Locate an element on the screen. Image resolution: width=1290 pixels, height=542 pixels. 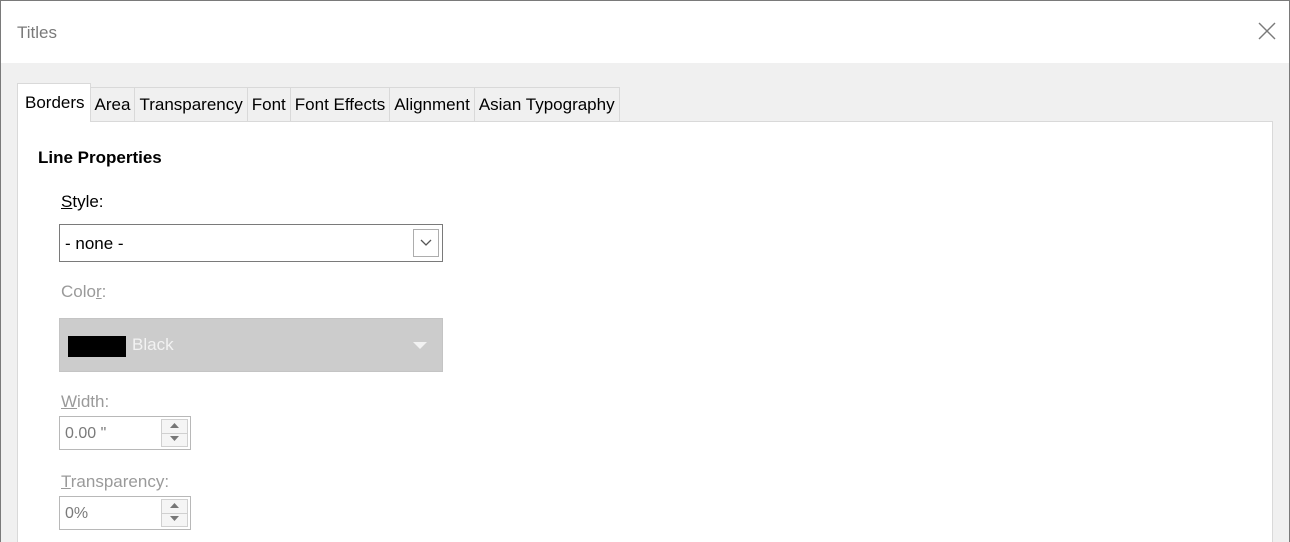
color-swatch is located at coordinates (97, 346).